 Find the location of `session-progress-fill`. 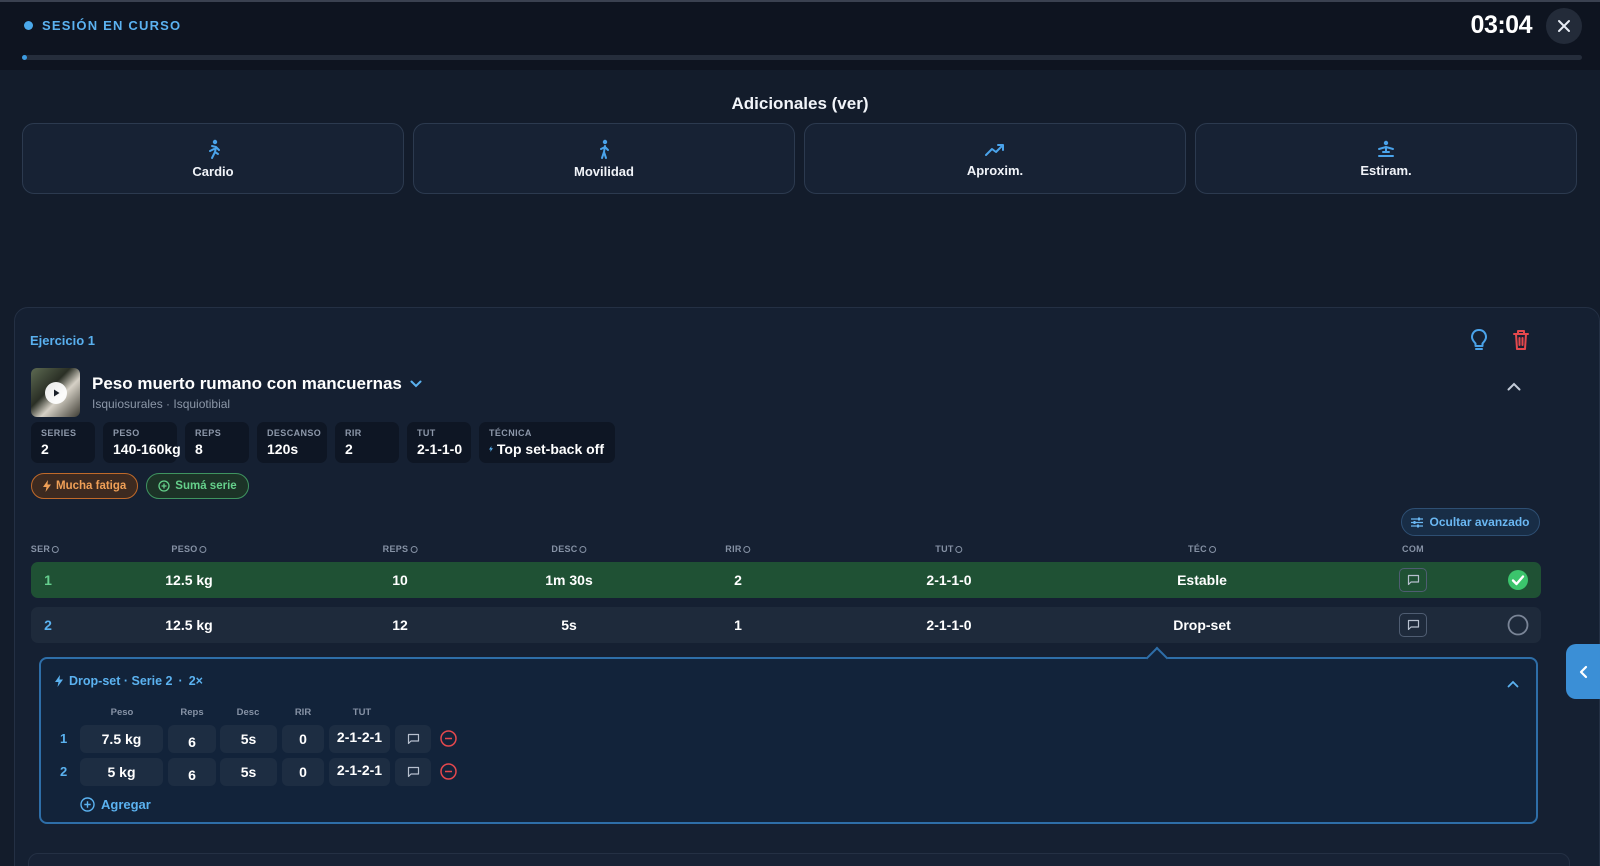

session-progress-fill is located at coordinates (24, 57).